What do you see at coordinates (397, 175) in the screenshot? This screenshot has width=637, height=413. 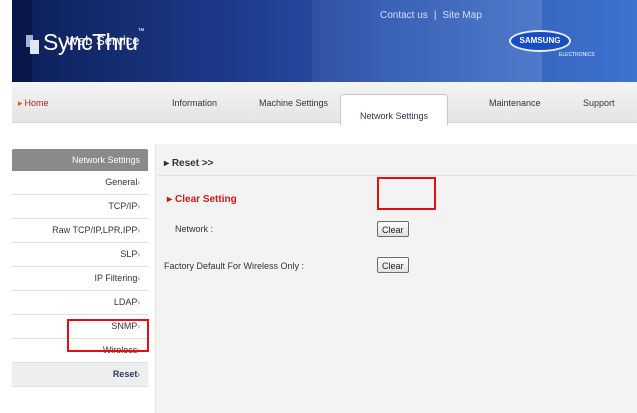 I see `breadcrumb-divider` at bounding box center [397, 175].